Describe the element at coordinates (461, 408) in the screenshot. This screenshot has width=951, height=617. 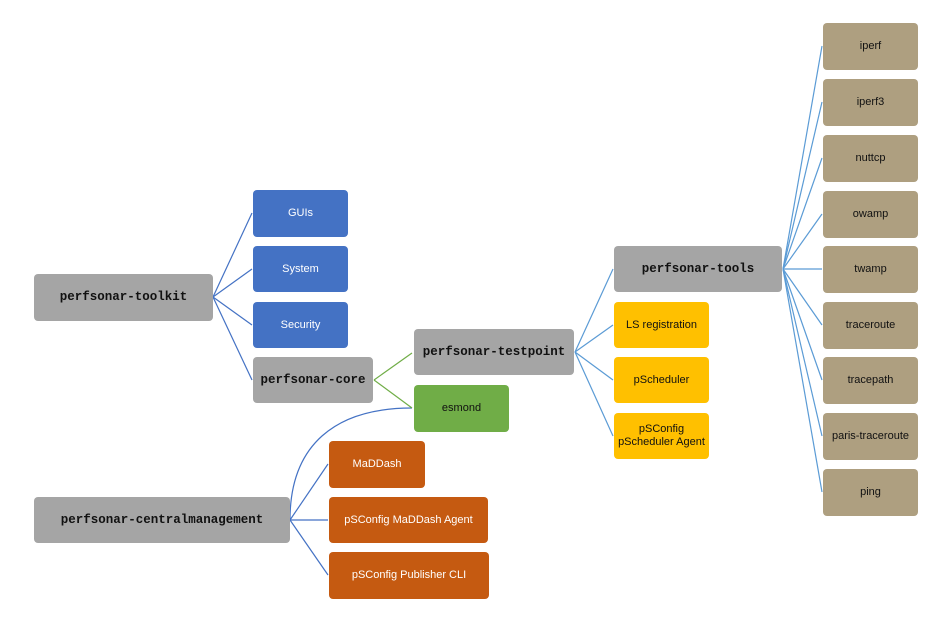
I see `node-esmond: esmond` at that location.